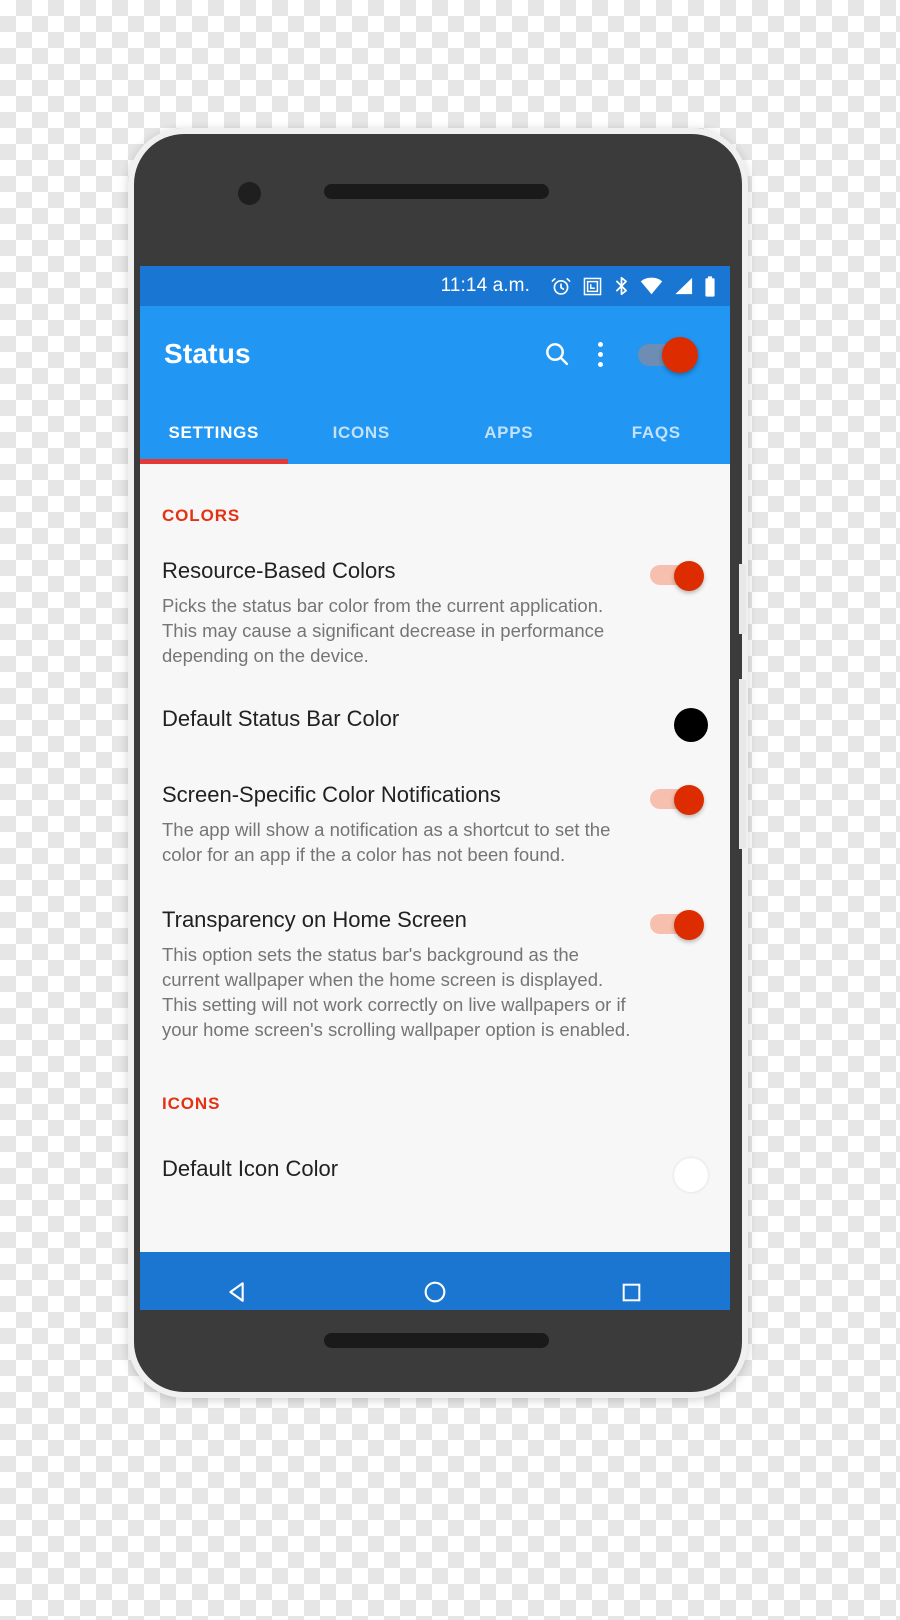 This screenshot has height=1620, width=900. Describe the element at coordinates (631, 1292) in the screenshot. I see `recents-square-icon` at that location.